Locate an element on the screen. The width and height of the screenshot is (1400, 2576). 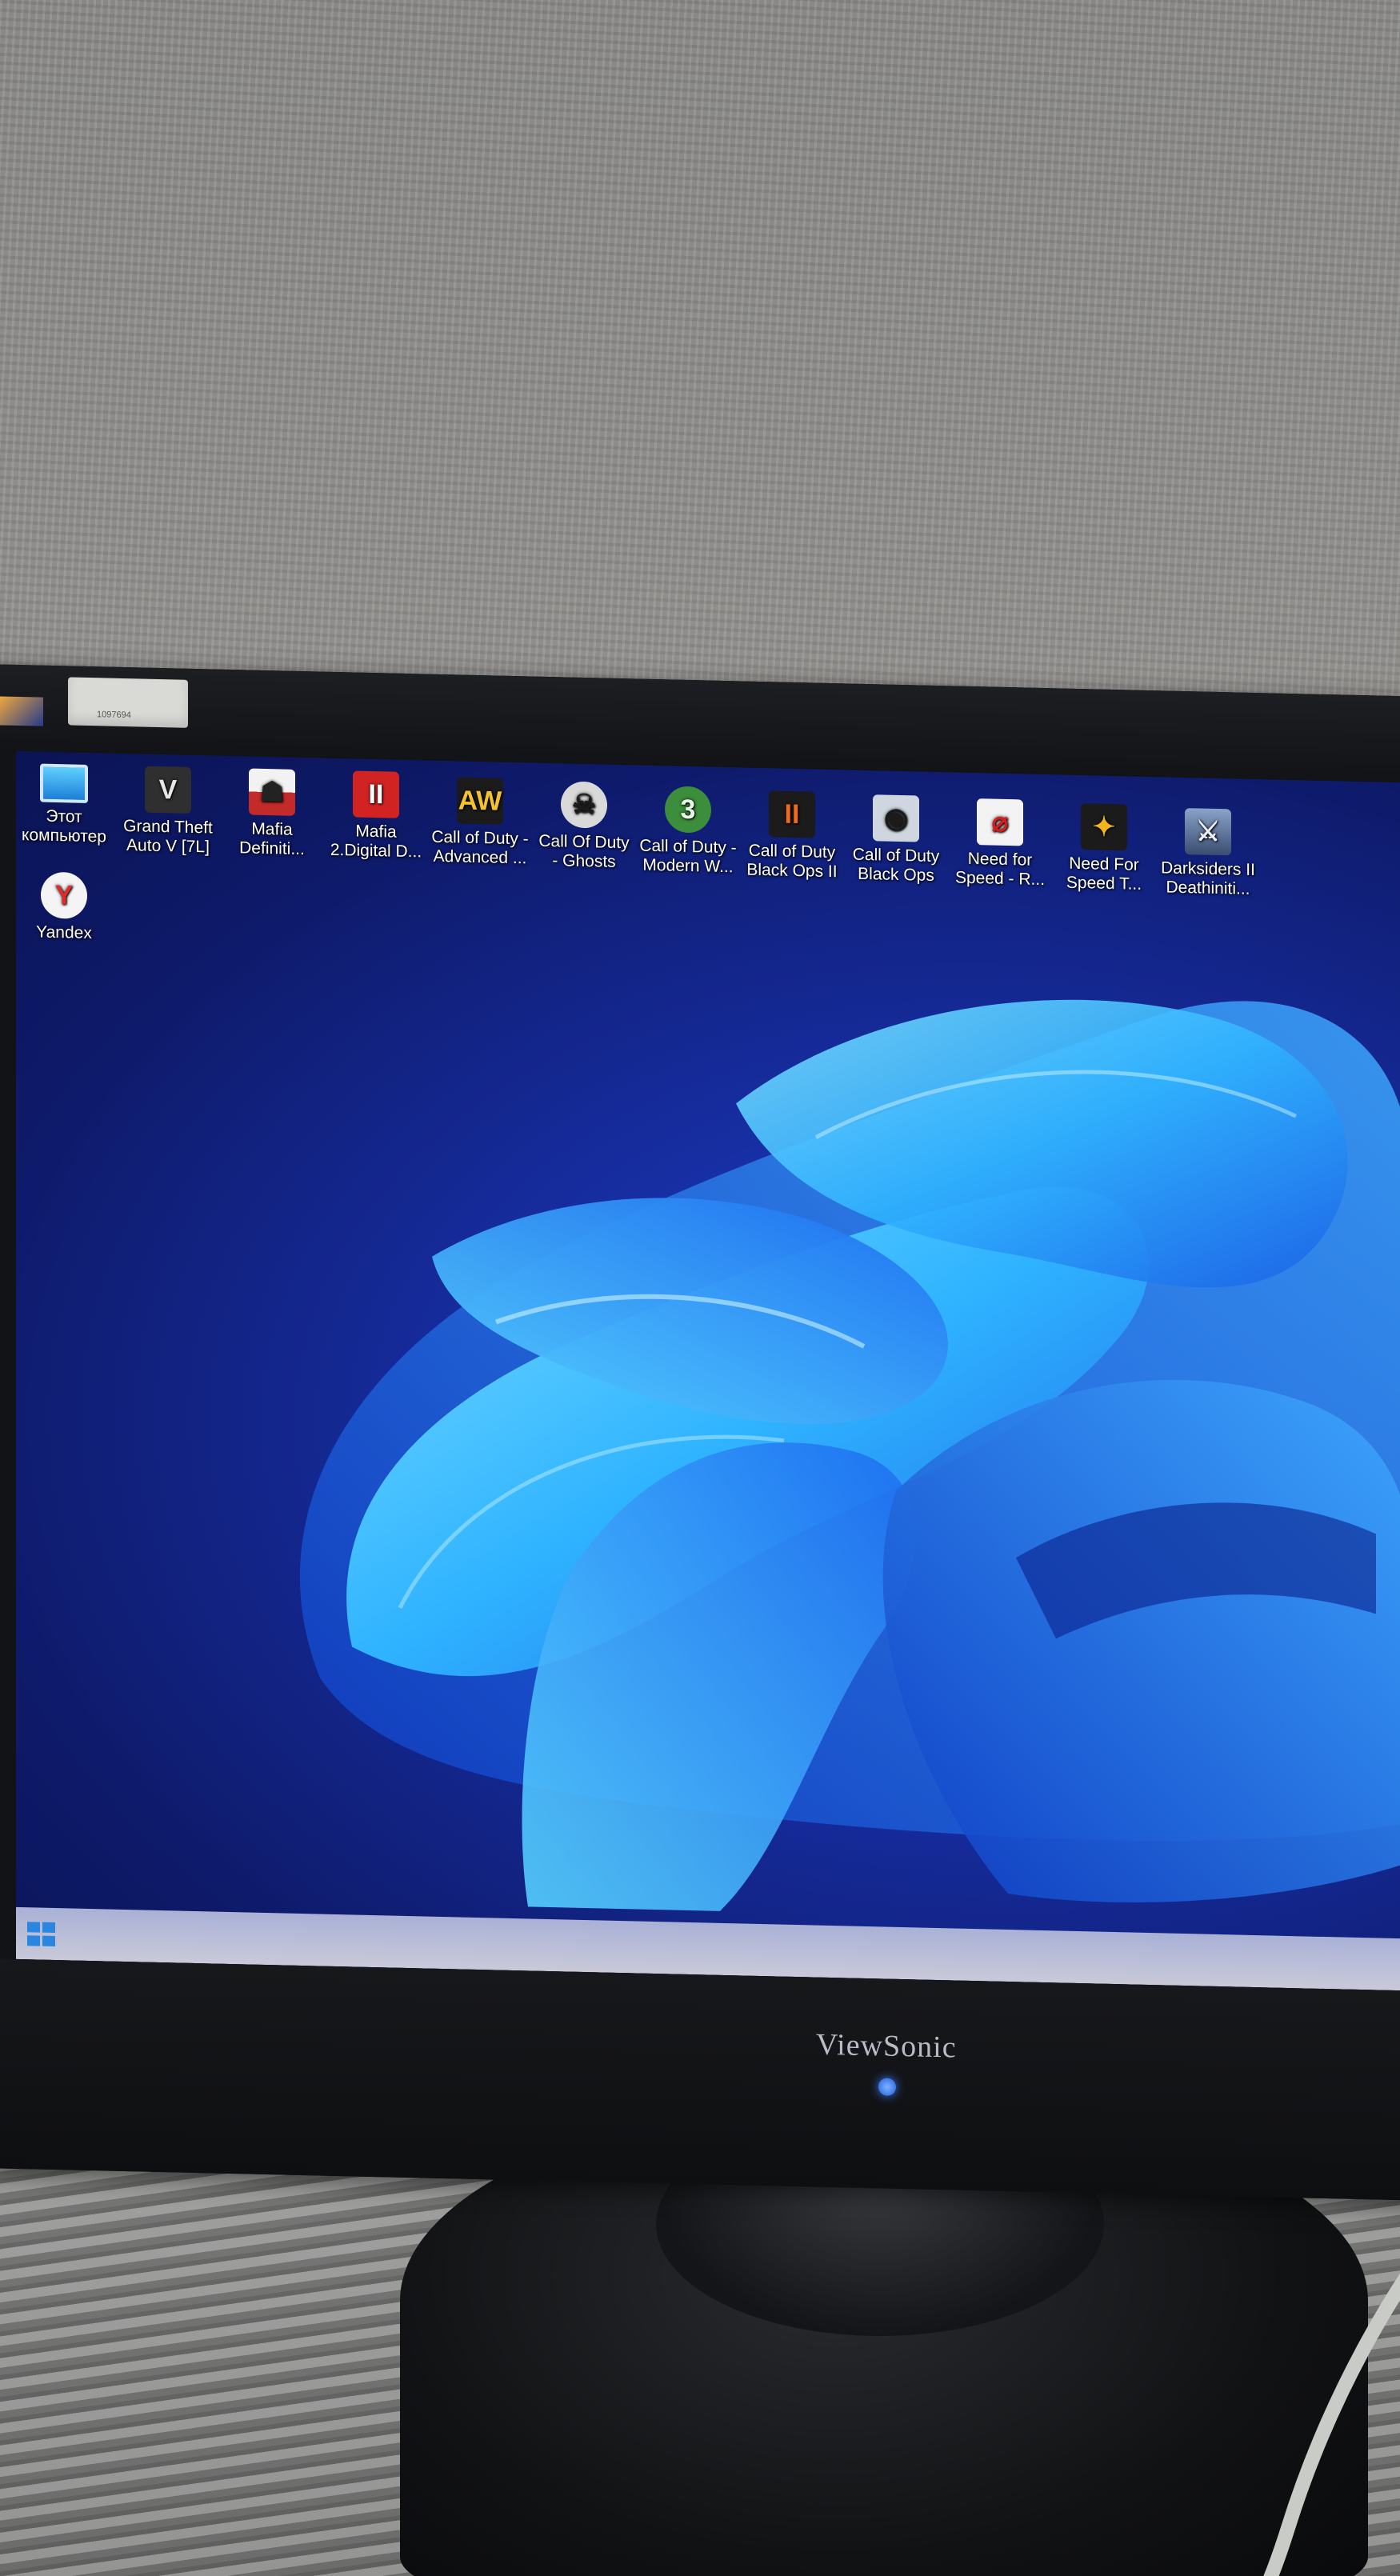
darksiders-icon: ⚔ is located at coordinates (1208, 832).